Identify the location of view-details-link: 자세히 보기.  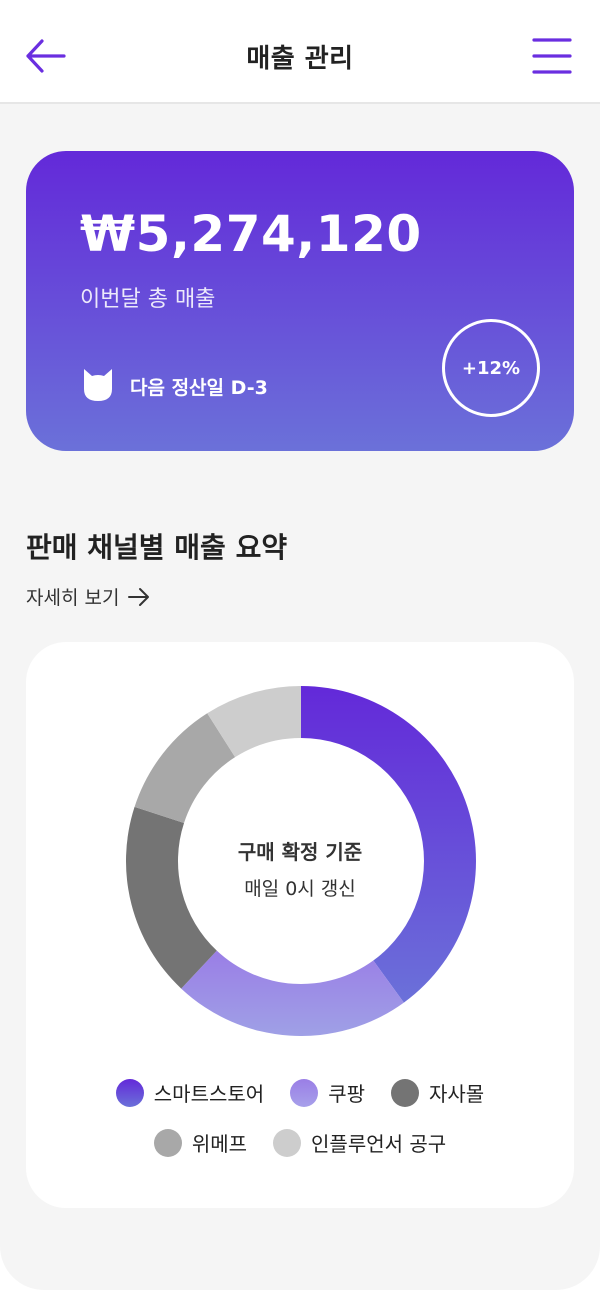
(88, 596).